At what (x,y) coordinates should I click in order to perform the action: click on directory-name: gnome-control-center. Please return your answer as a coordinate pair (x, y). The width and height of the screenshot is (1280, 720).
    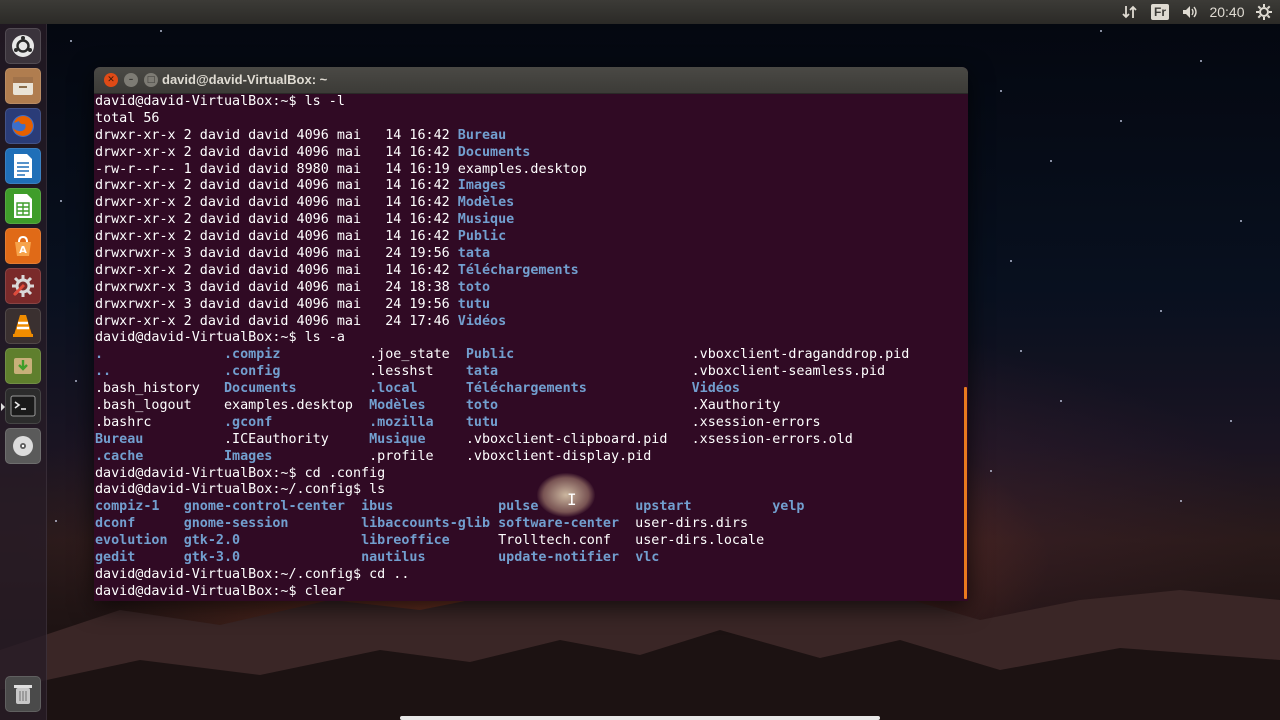
    Looking at the image, I should click on (264, 507).